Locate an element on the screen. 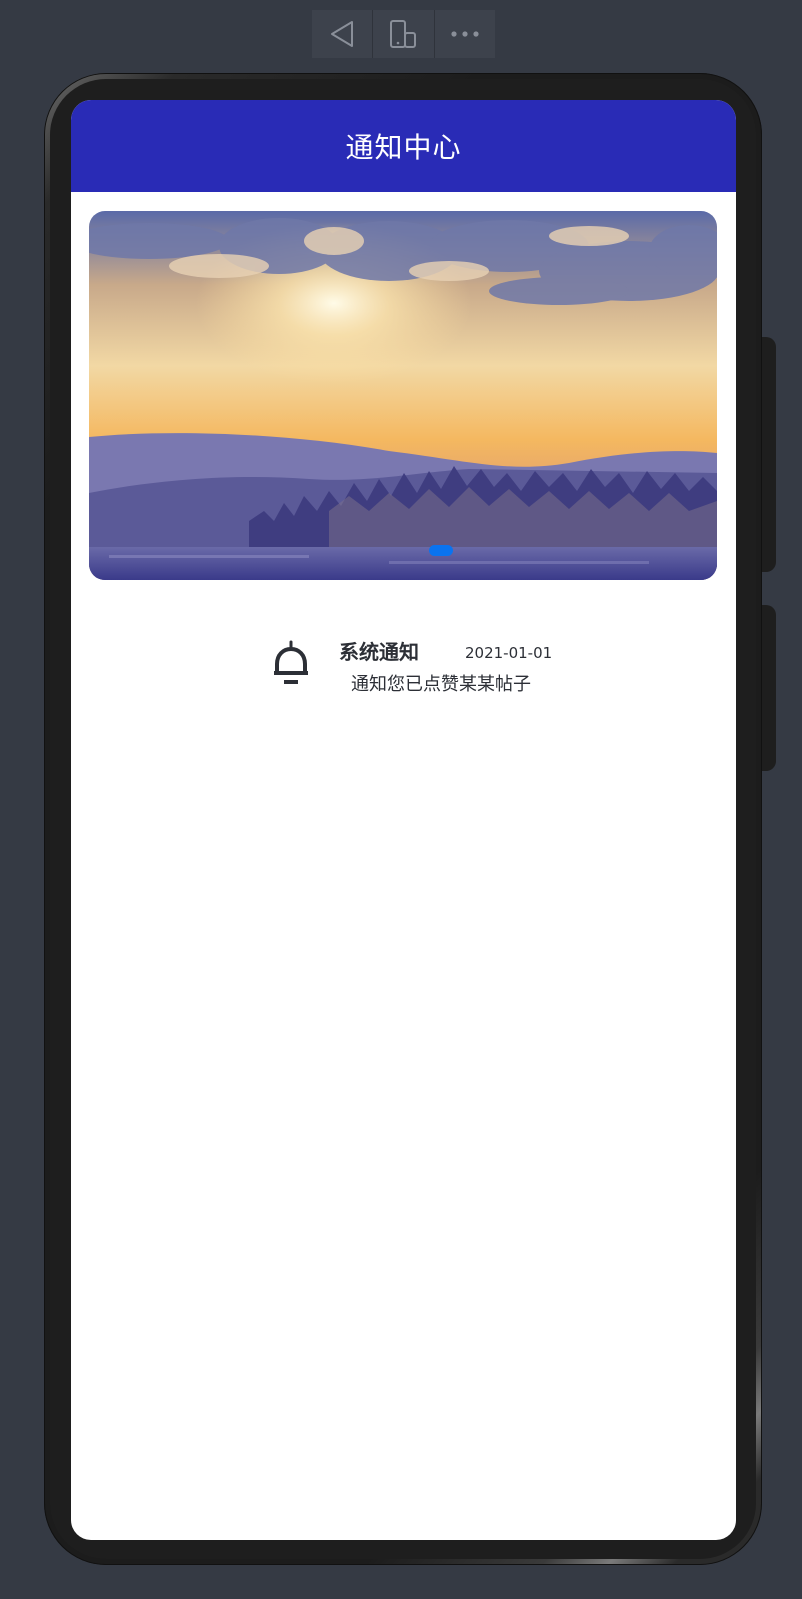 This screenshot has width=802, height=1599. back-button is located at coordinates (343, 34).